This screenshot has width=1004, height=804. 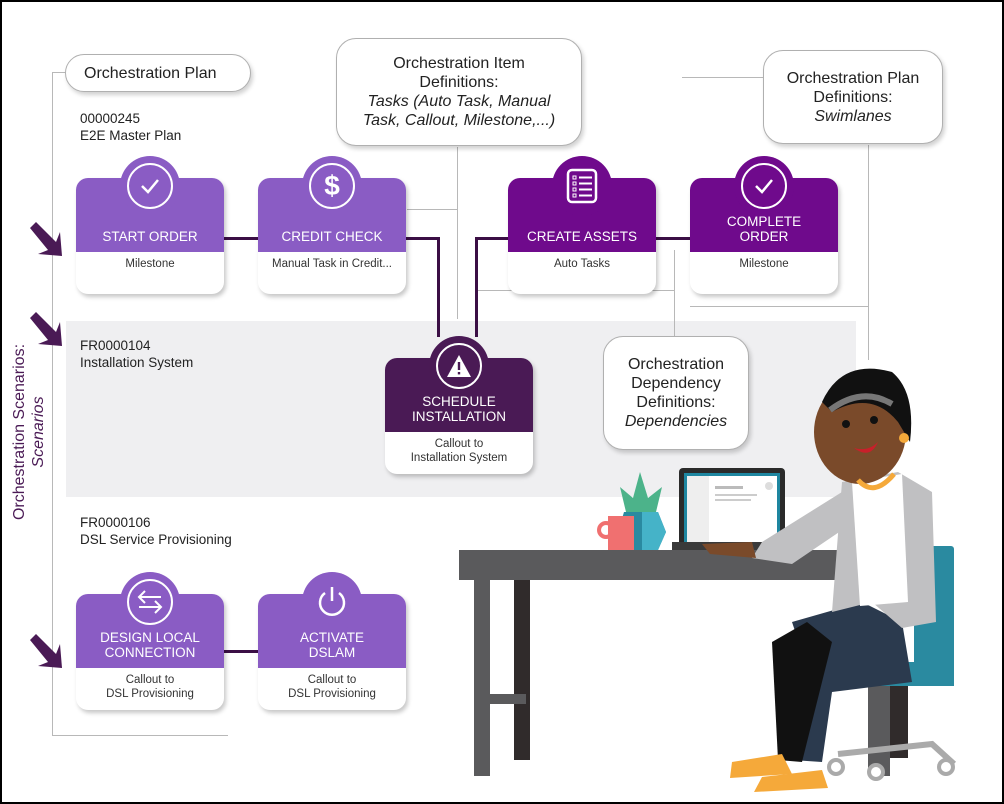 I want to click on checklist-icon, so click(x=582, y=186).